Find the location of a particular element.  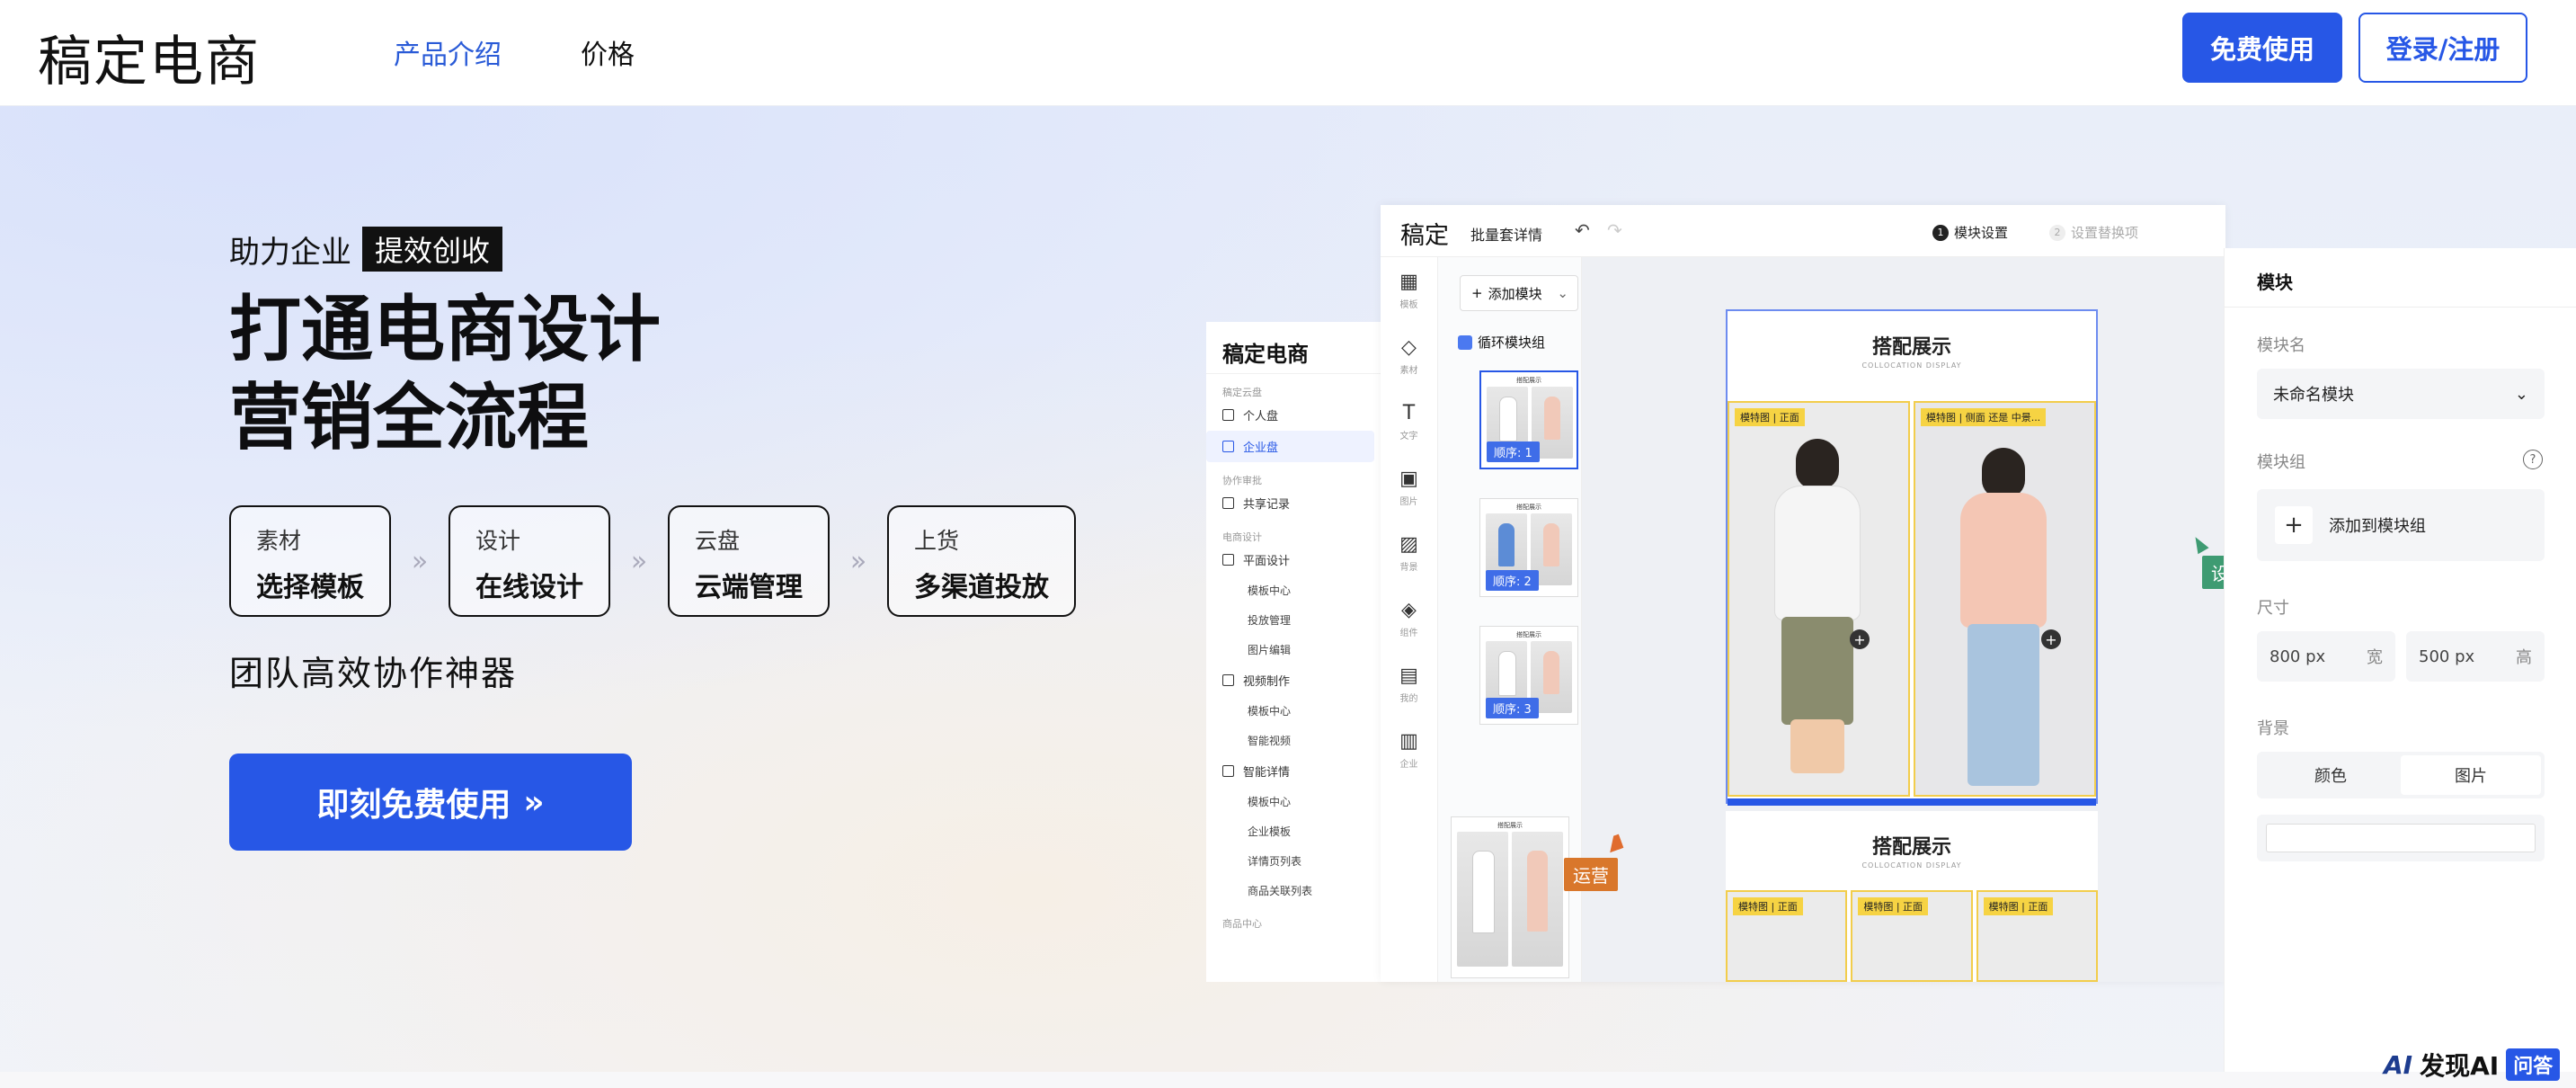

tool-background: ▨ 背景 is located at coordinates (1409, 552).